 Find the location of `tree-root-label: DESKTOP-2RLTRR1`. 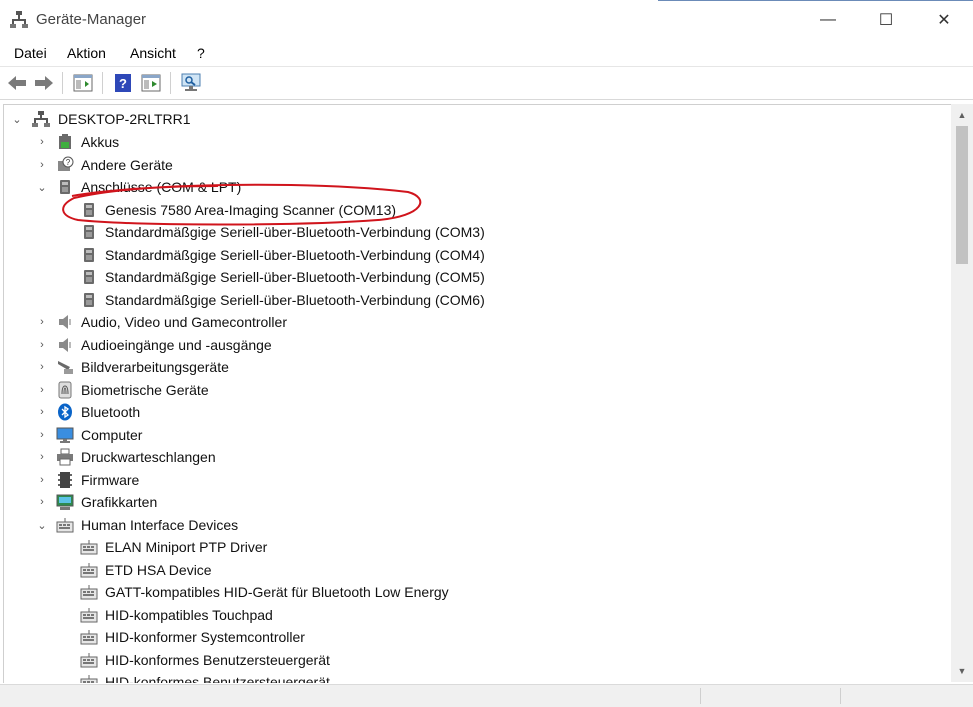

tree-root-label: DESKTOP-2RLTRR1 is located at coordinates (124, 119).